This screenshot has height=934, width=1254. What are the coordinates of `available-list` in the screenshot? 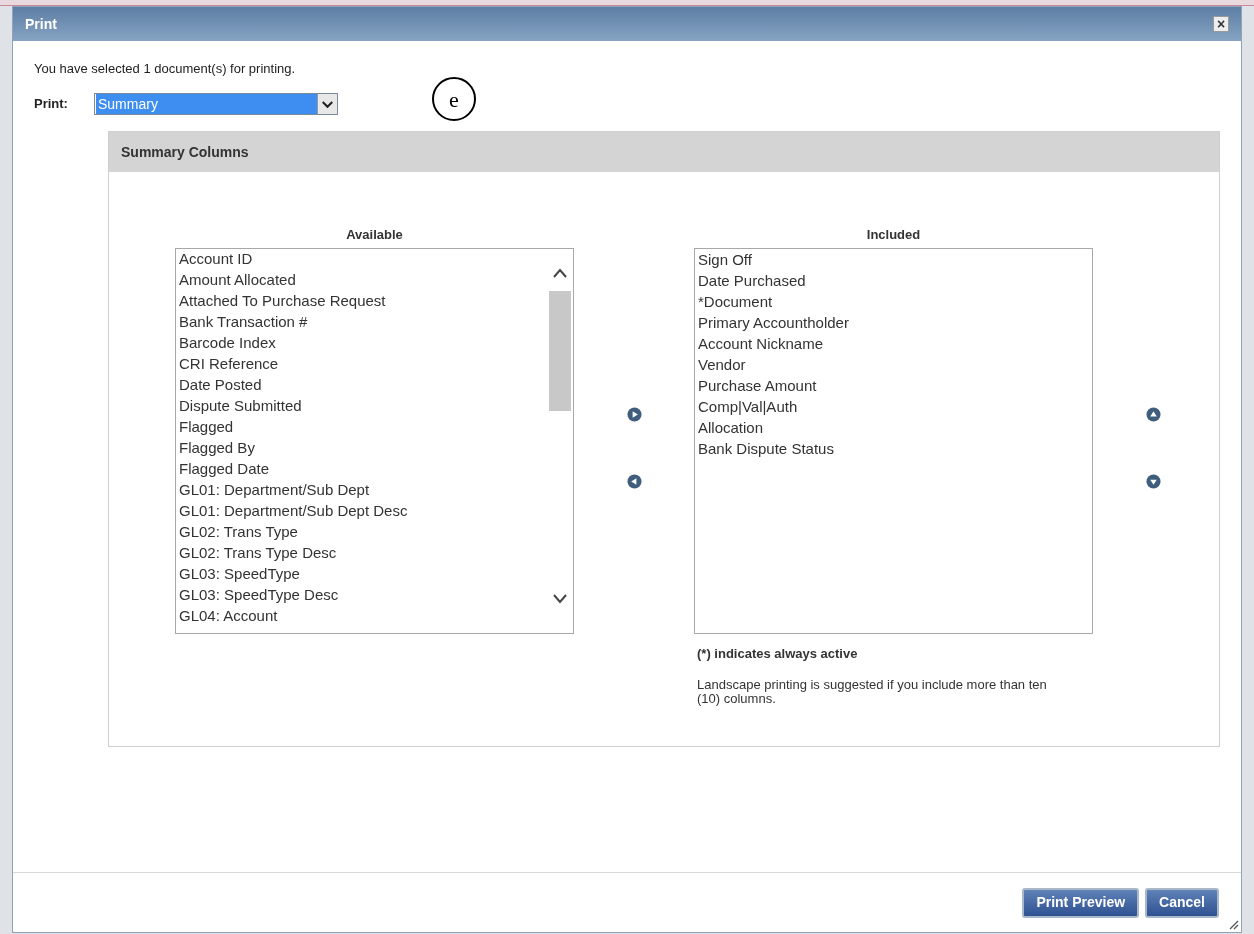 It's located at (374, 441).